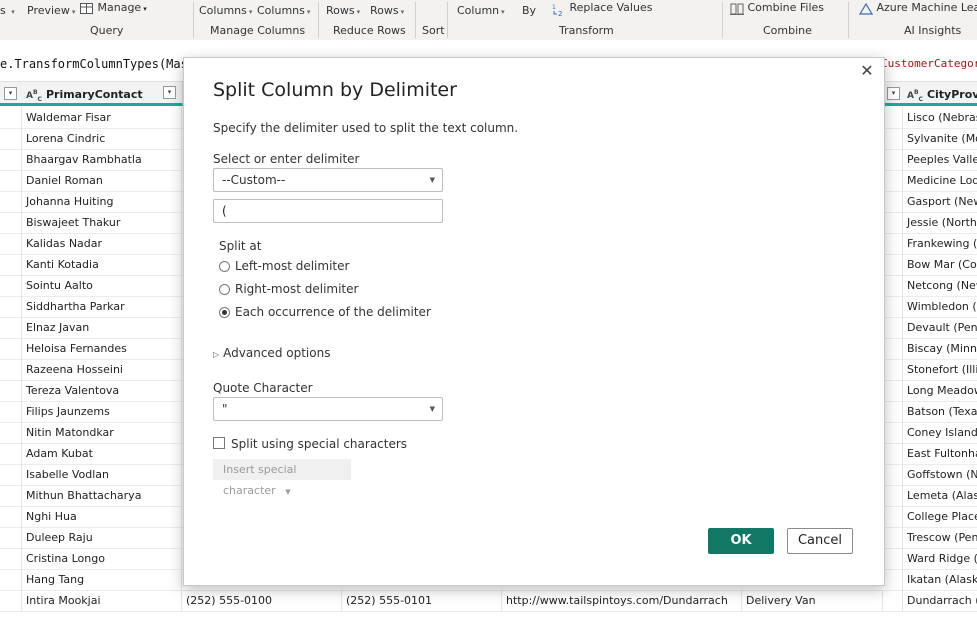 The height and width of the screenshot is (624, 977). What do you see at coordinates (102, 348) in the screenshot?
I see `cell-primary-contact: Heloisa Fernandes` at bounding box center [102, 348].